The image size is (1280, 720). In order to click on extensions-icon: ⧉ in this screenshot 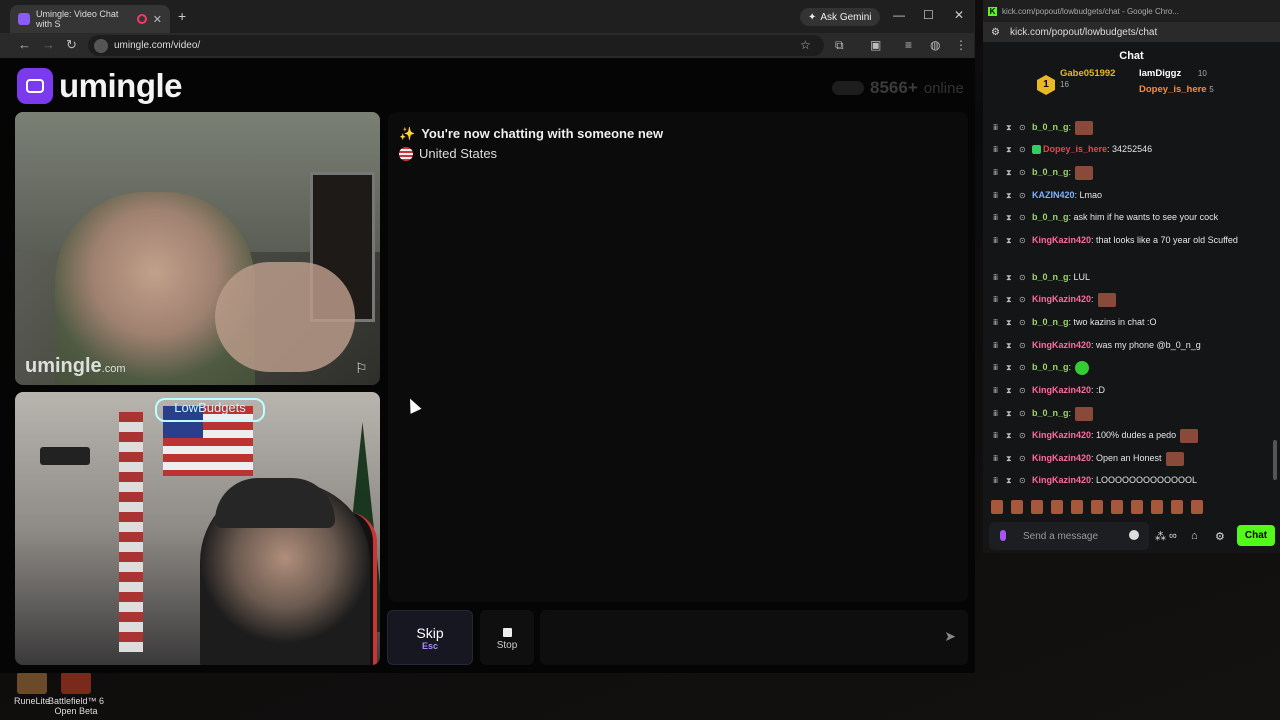, I will do `click(839, 45)`.